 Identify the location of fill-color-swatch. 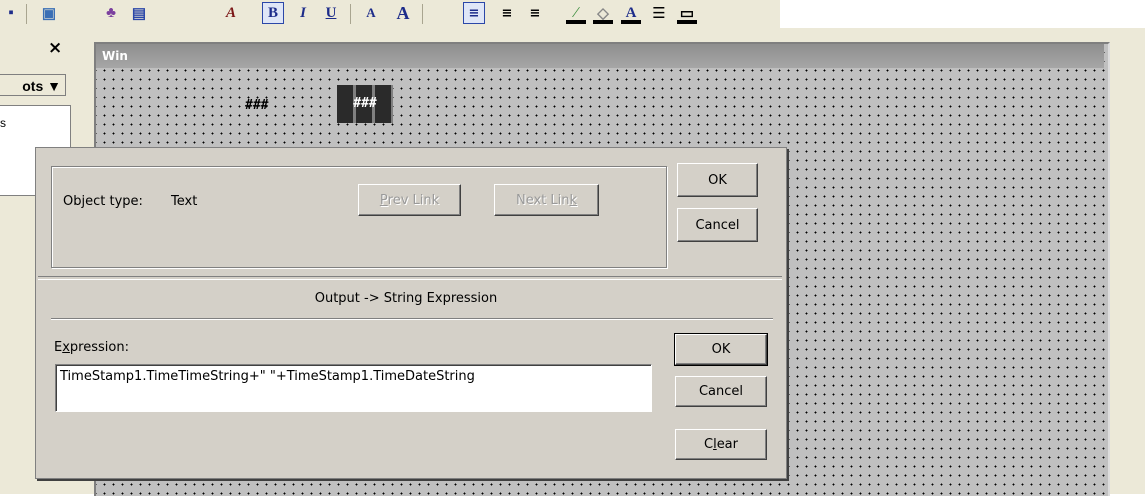
(603, 22).